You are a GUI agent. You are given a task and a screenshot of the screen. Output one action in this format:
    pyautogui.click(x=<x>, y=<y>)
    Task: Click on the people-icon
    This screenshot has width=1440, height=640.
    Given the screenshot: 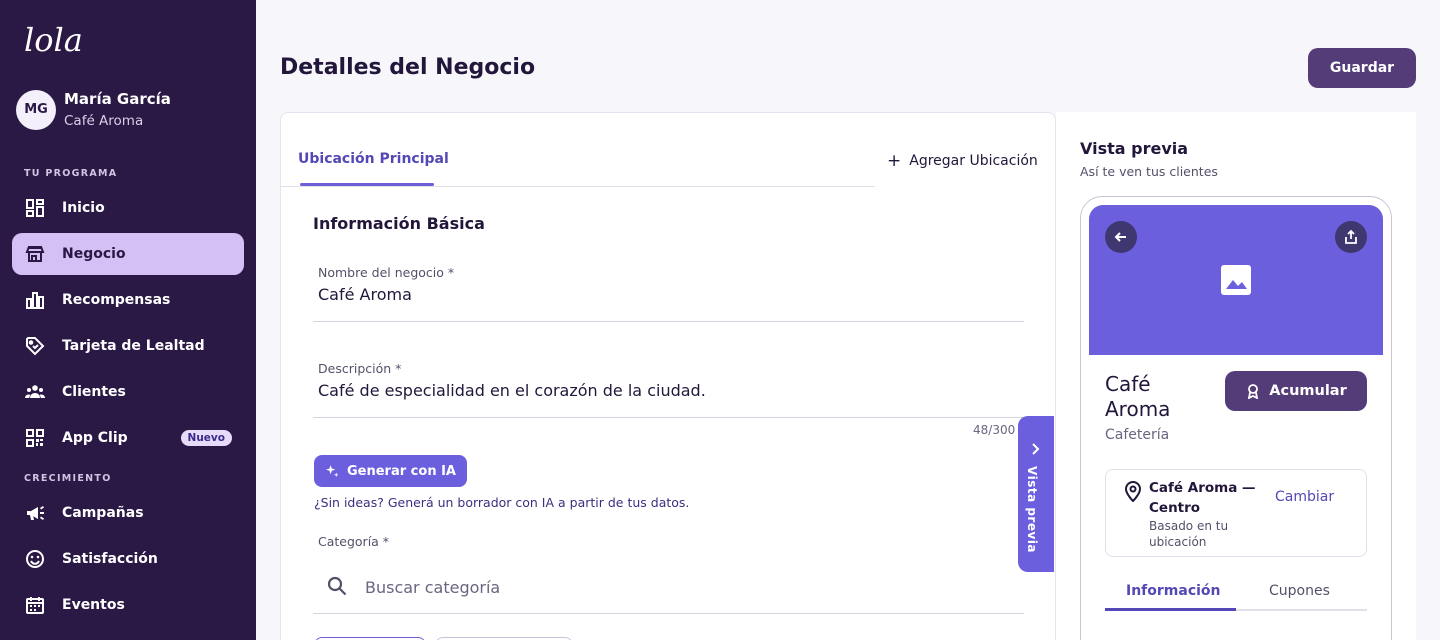 What is the action you would take?
    pyautogui.click(x=35, y=392)
    